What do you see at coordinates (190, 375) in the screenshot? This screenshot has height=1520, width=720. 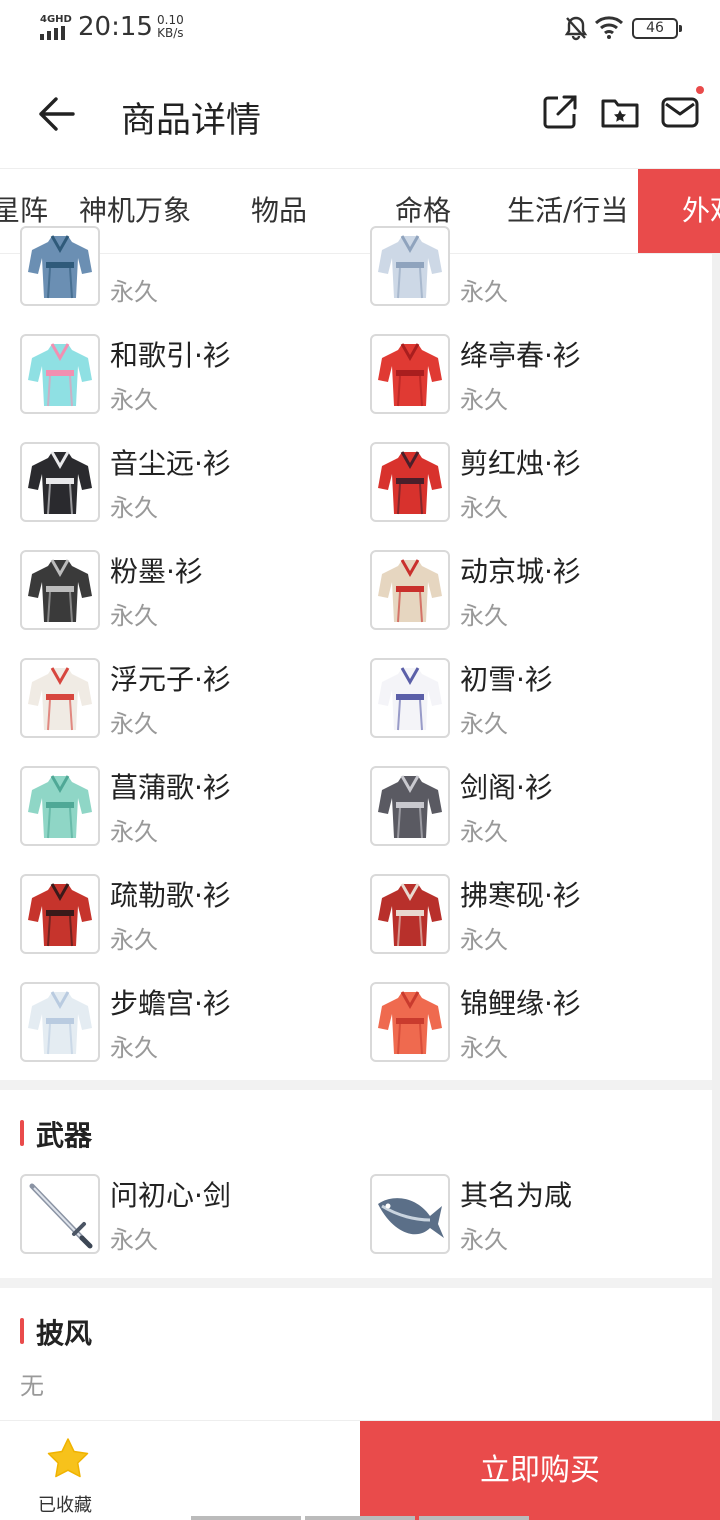 I see `outfit-item: 和歌引·衫永久` at bounding box center [190, 375].